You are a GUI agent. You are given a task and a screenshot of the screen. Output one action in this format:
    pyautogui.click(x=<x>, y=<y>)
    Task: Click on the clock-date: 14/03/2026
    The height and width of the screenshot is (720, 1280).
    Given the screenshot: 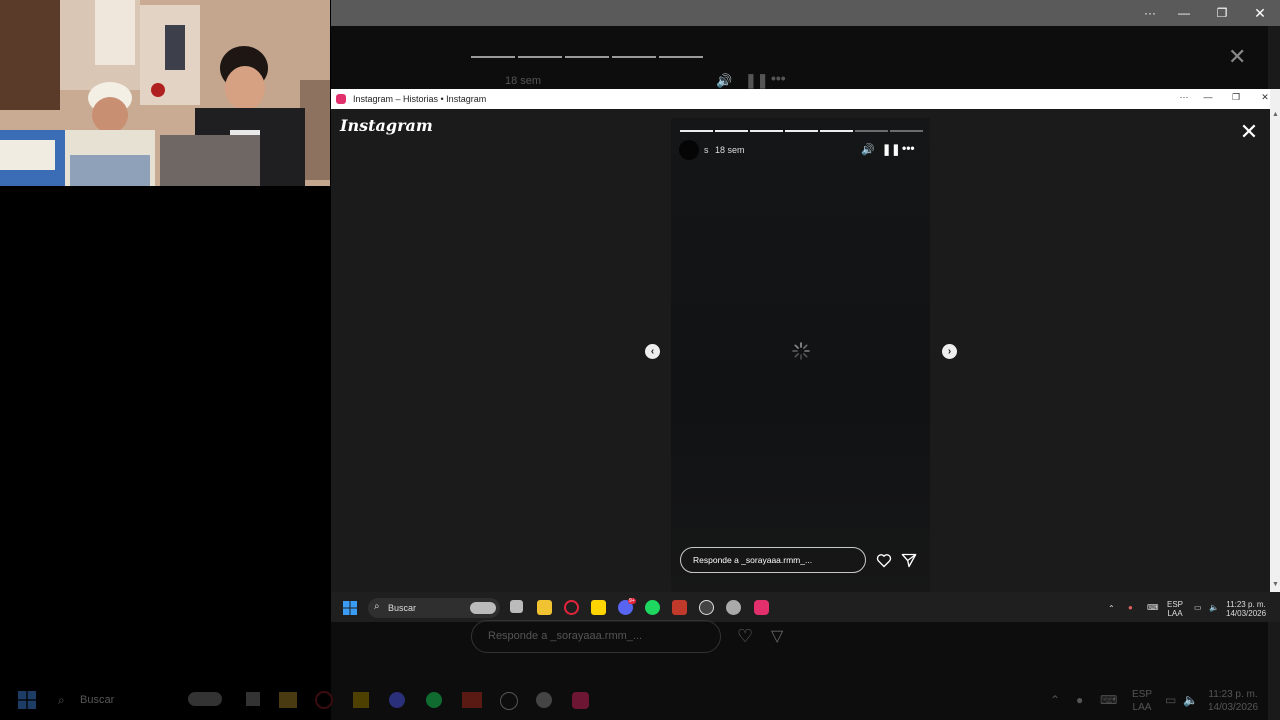 What is the action you would take?
    pyautogui.click(x=1246, y=613)
    